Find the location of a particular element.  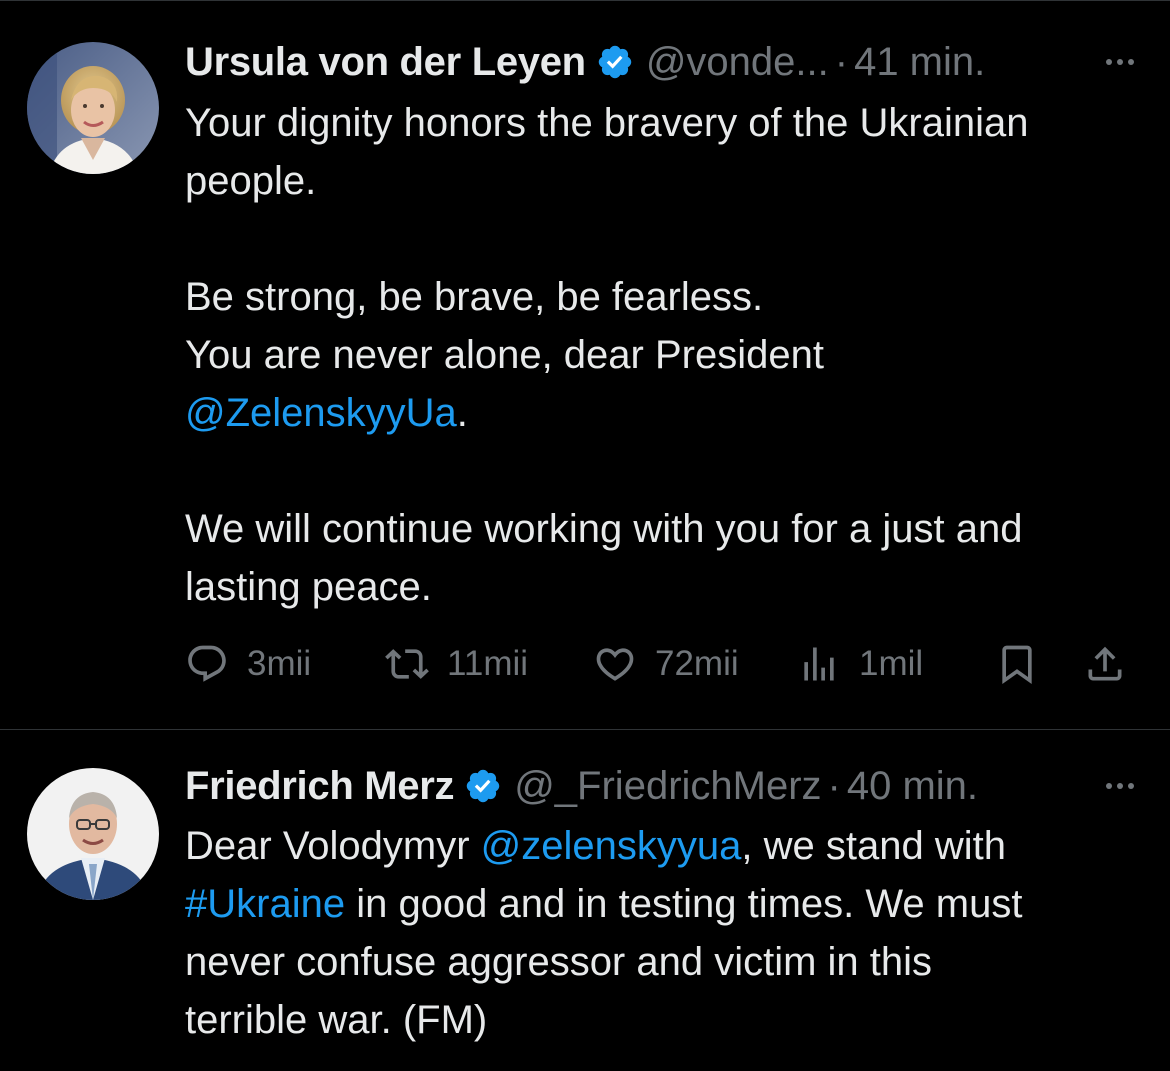

text-line: @ZelenskyyUa. is located at coordinates (667, 413).